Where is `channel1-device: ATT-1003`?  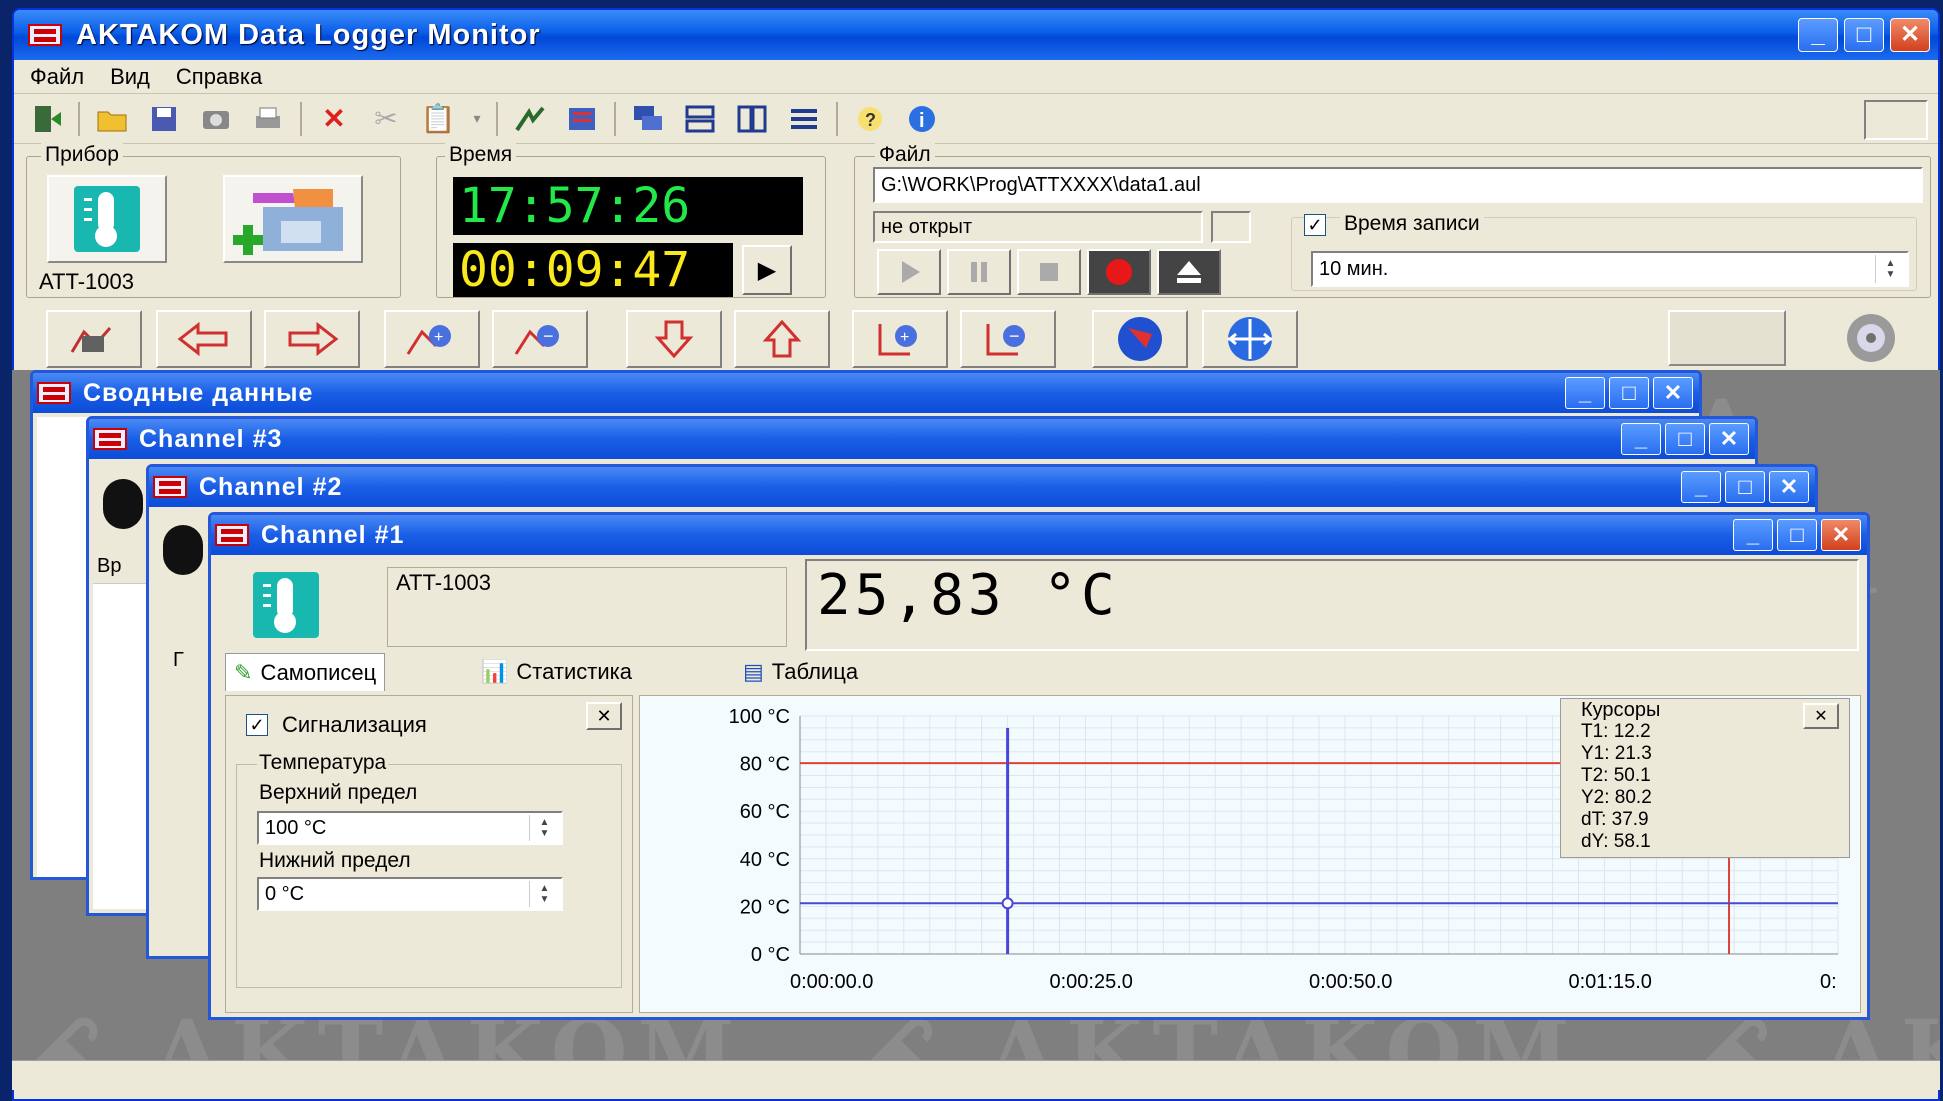 channel1-device: ATT-1003 is located at coordinates (443, 582).